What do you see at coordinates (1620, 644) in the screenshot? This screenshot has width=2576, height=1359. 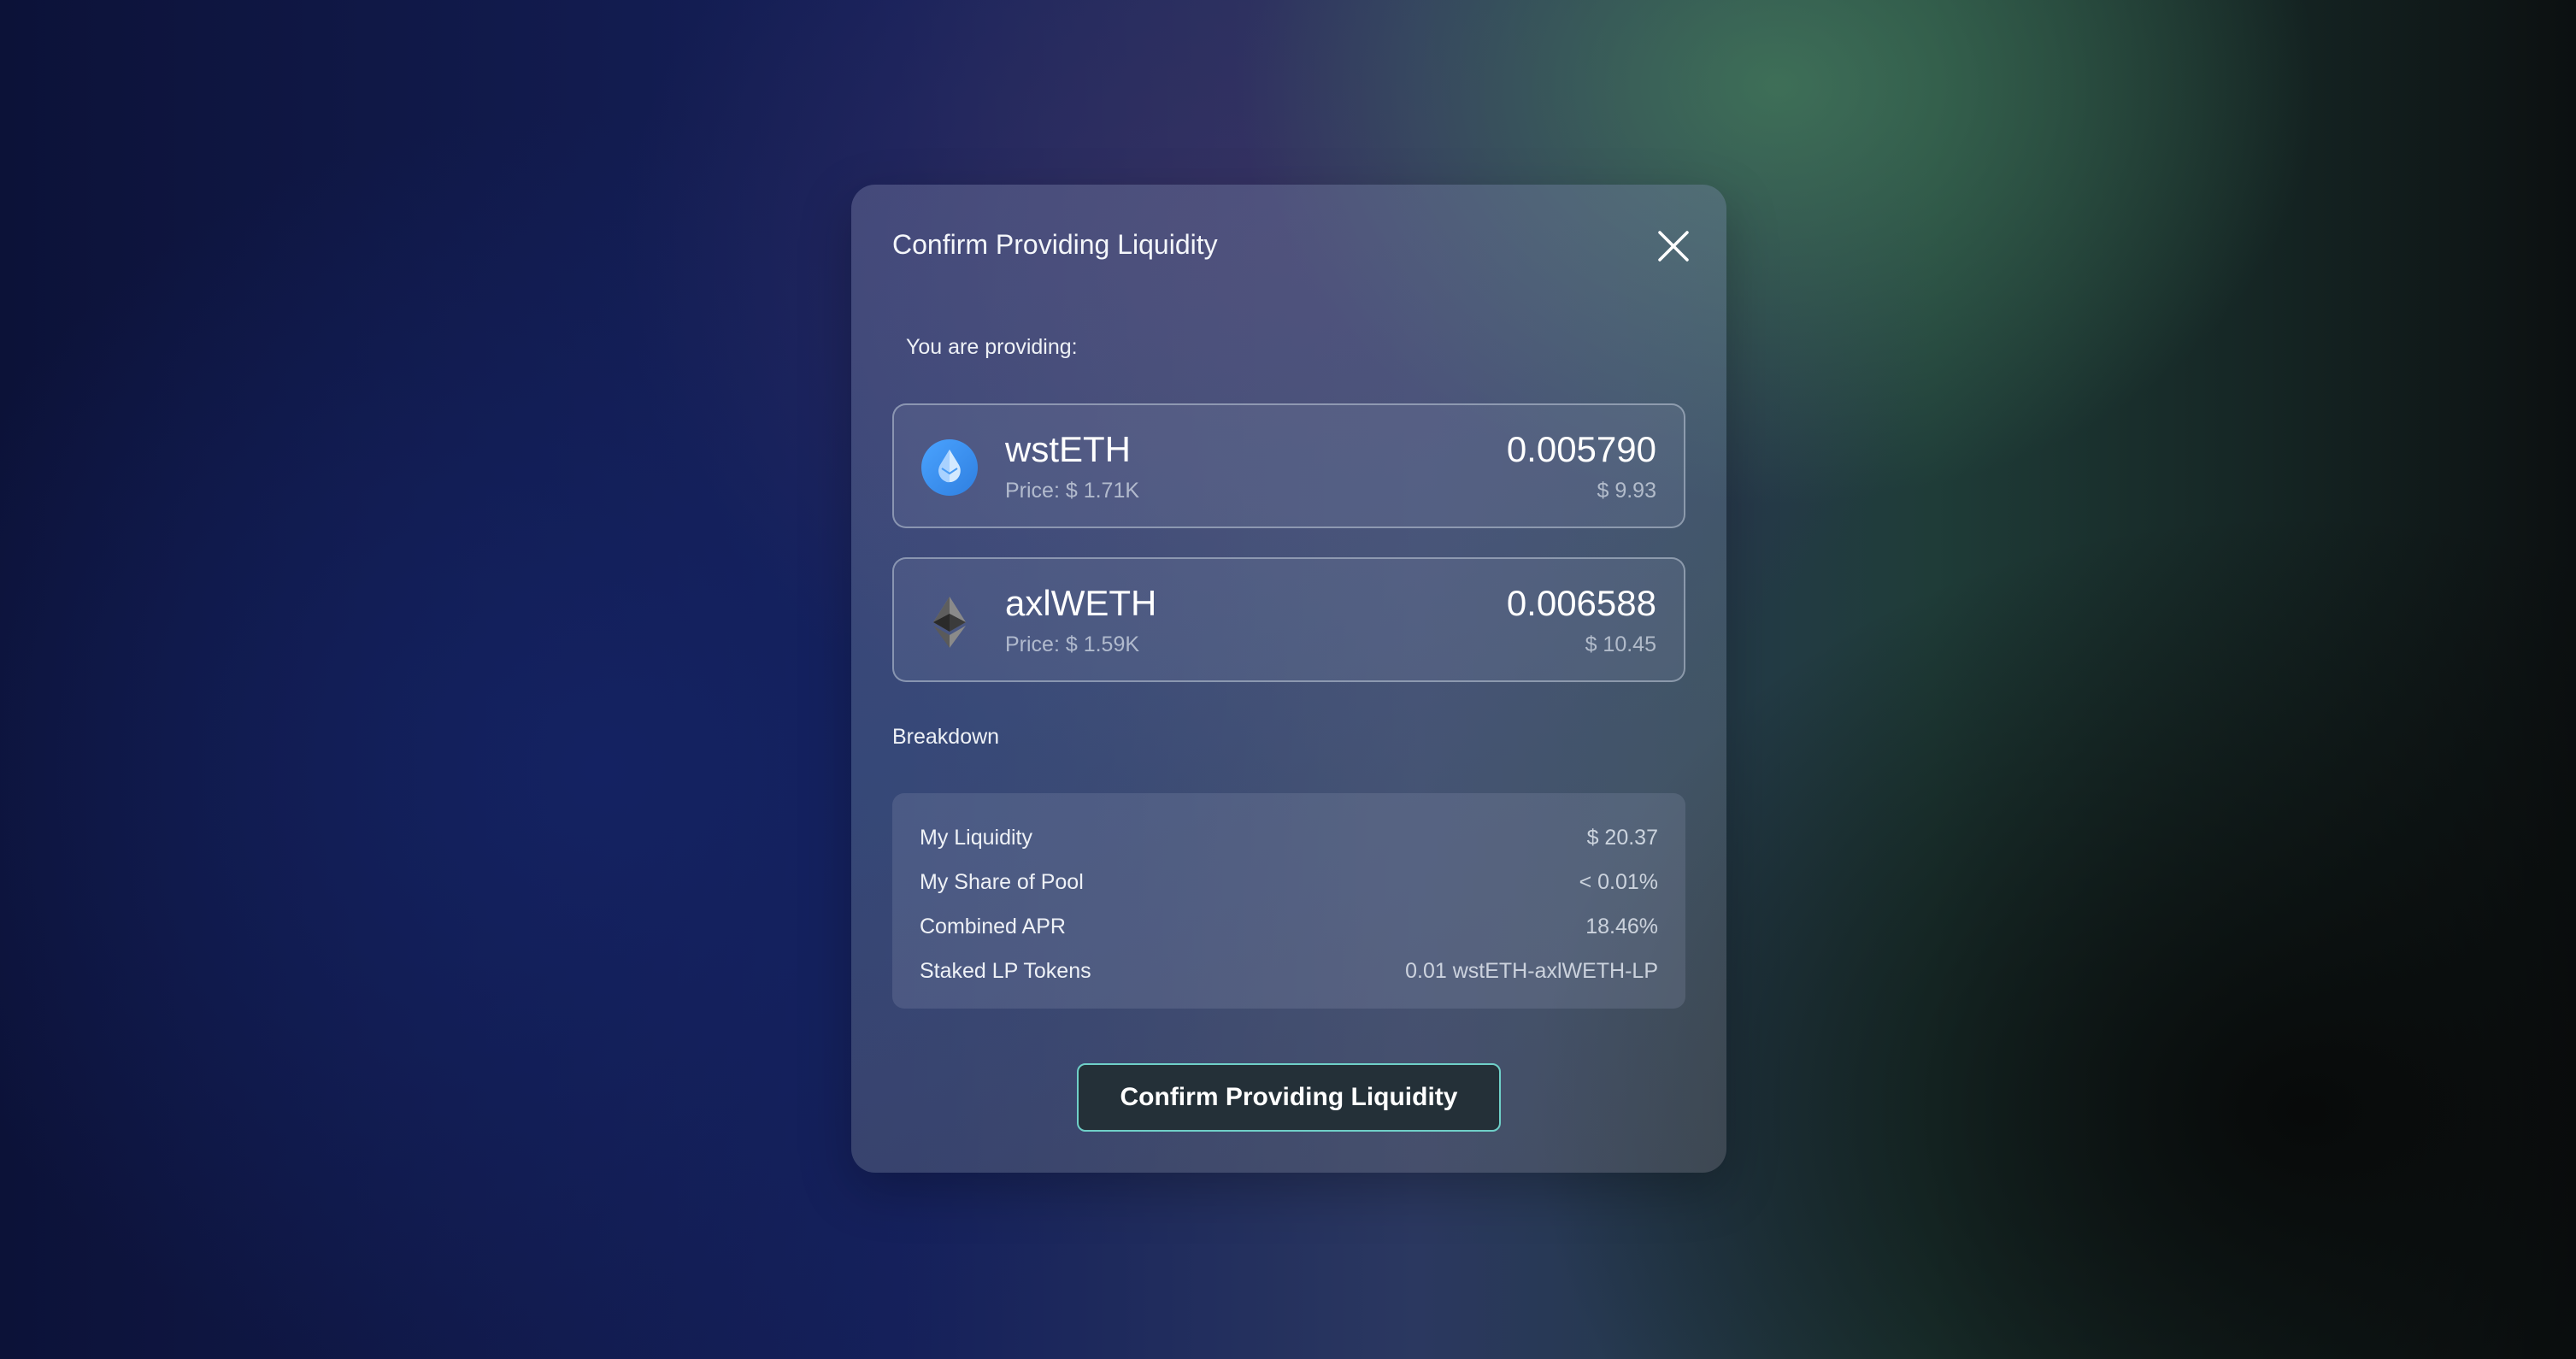 I see `token-usd-value: $ 10.45` at bounding box center [1620, 644].